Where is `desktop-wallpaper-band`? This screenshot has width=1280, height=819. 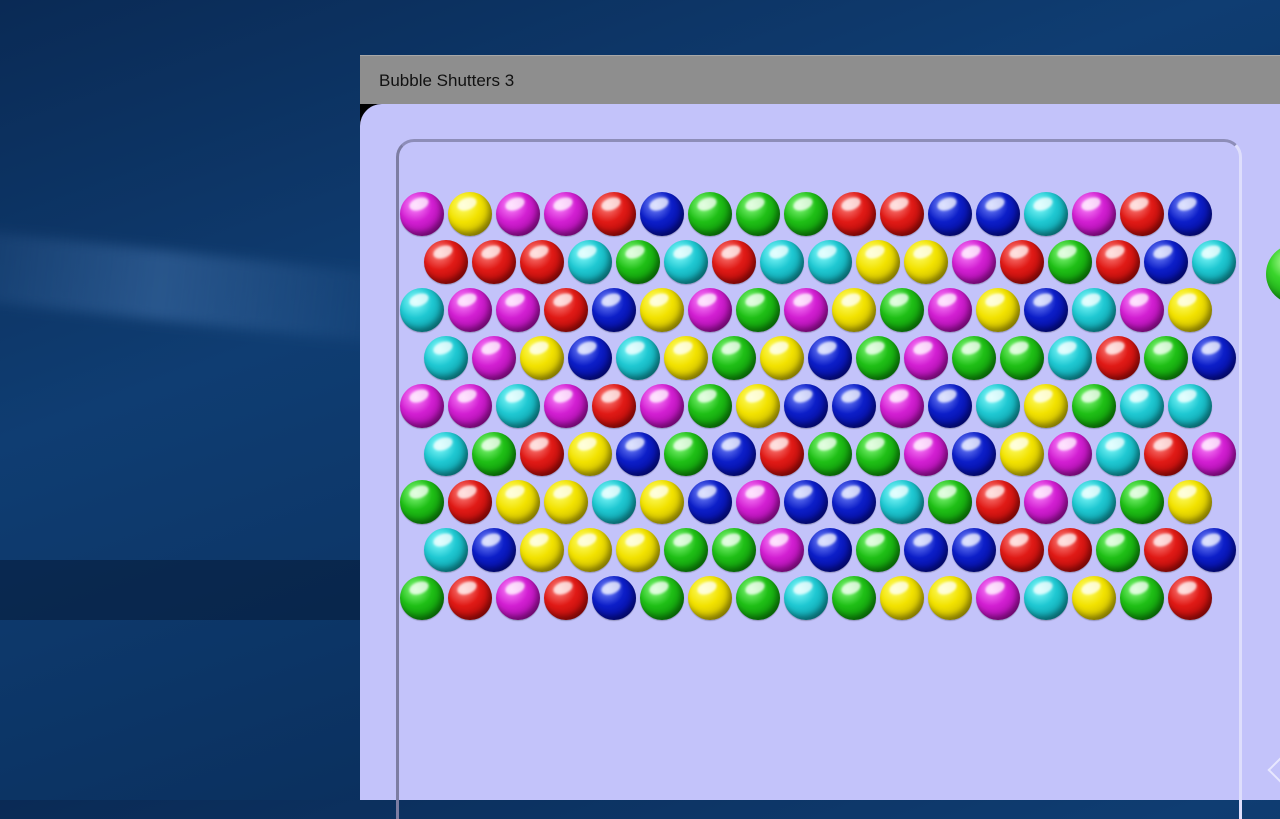
desktop-wallpaper-band is located at coordinates (180, 590).